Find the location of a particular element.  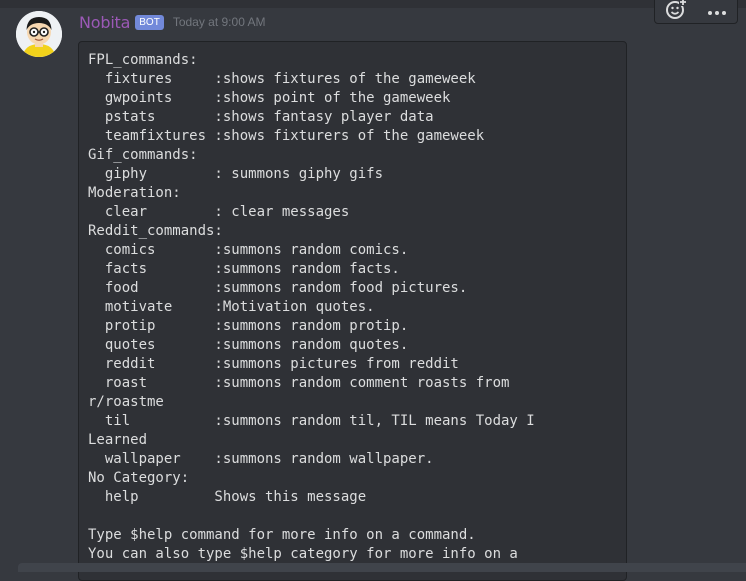

more-icon is located at coordinates (717, 11).